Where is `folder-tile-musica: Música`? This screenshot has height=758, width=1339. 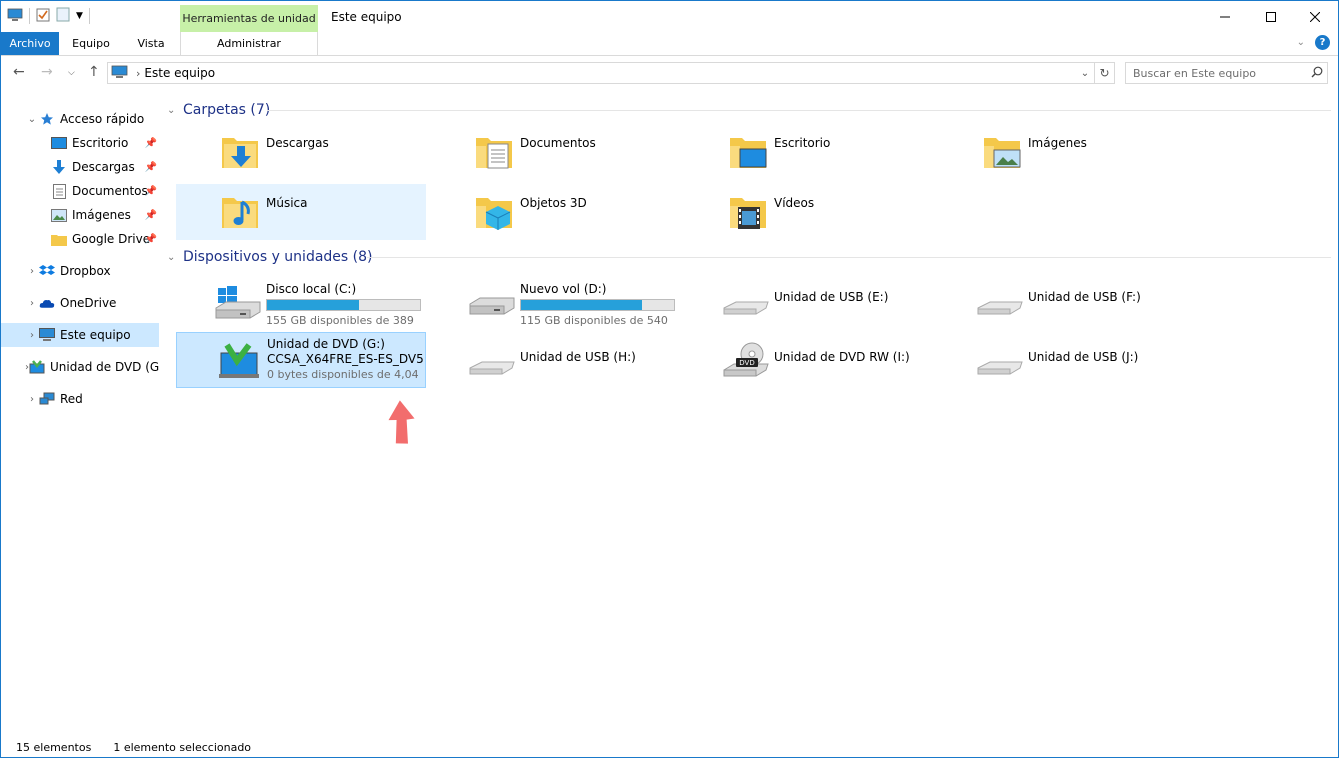 folder-tile-musica: Música is located at coordinates (301, 212).